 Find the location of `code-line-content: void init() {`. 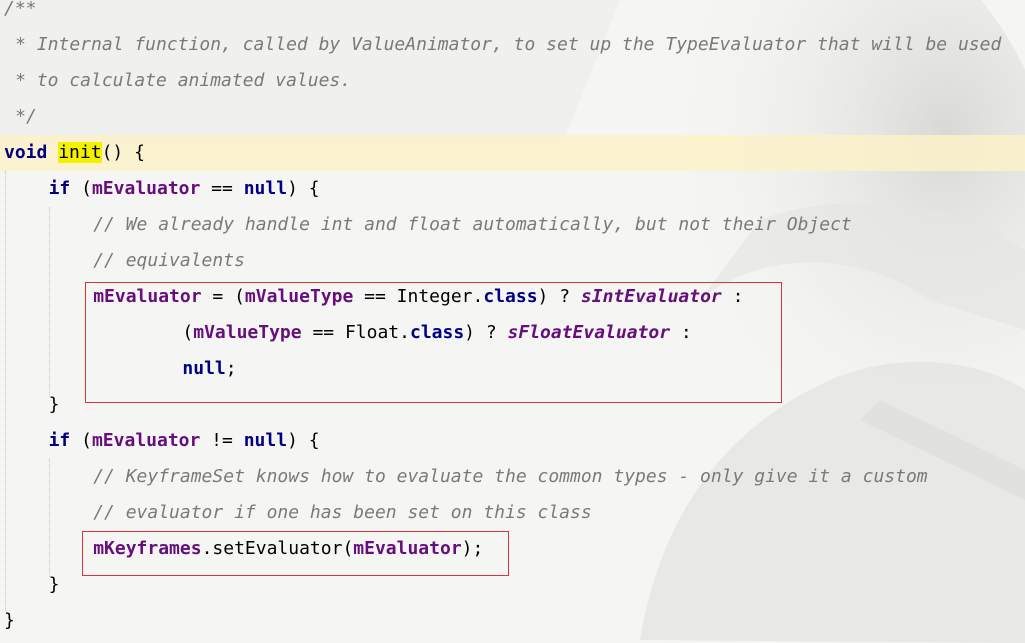

code-line-content: void init() { is located at coordinates (74, 153).